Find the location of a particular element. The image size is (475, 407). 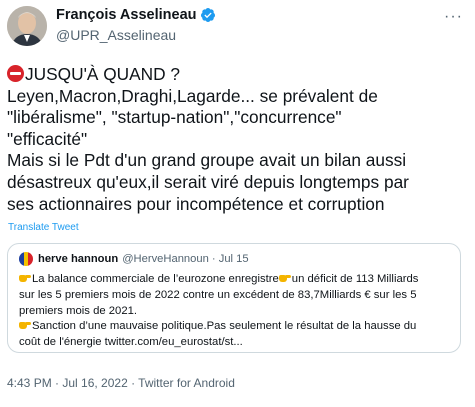

tweet-line-1: JUSQU'À QUAND ? is located at coordinates (238, 75).